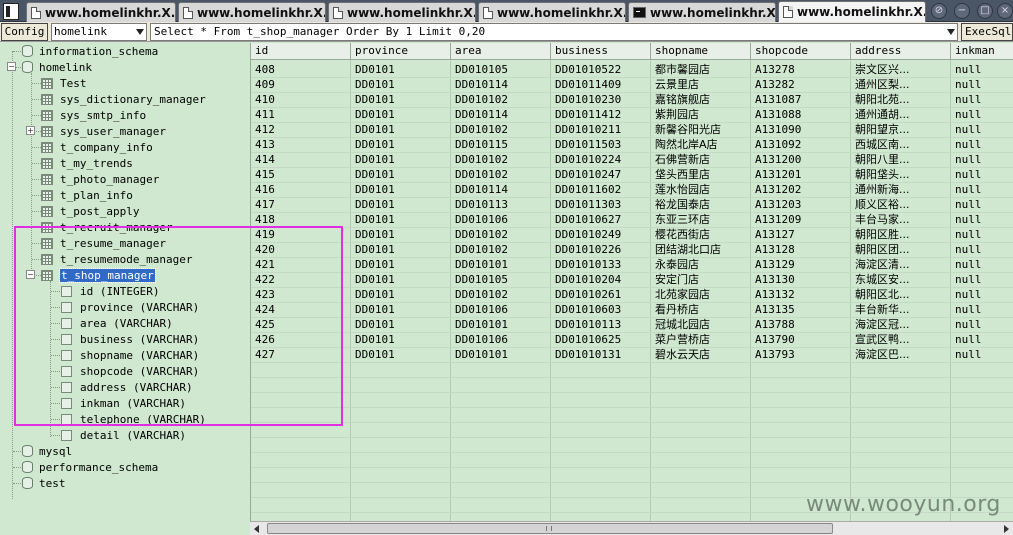  What do you see at coordinates (701, 354) in the screenshot?
I see `grid-cell-shopname: 碧水云天店` at bounding box center [701, 354].